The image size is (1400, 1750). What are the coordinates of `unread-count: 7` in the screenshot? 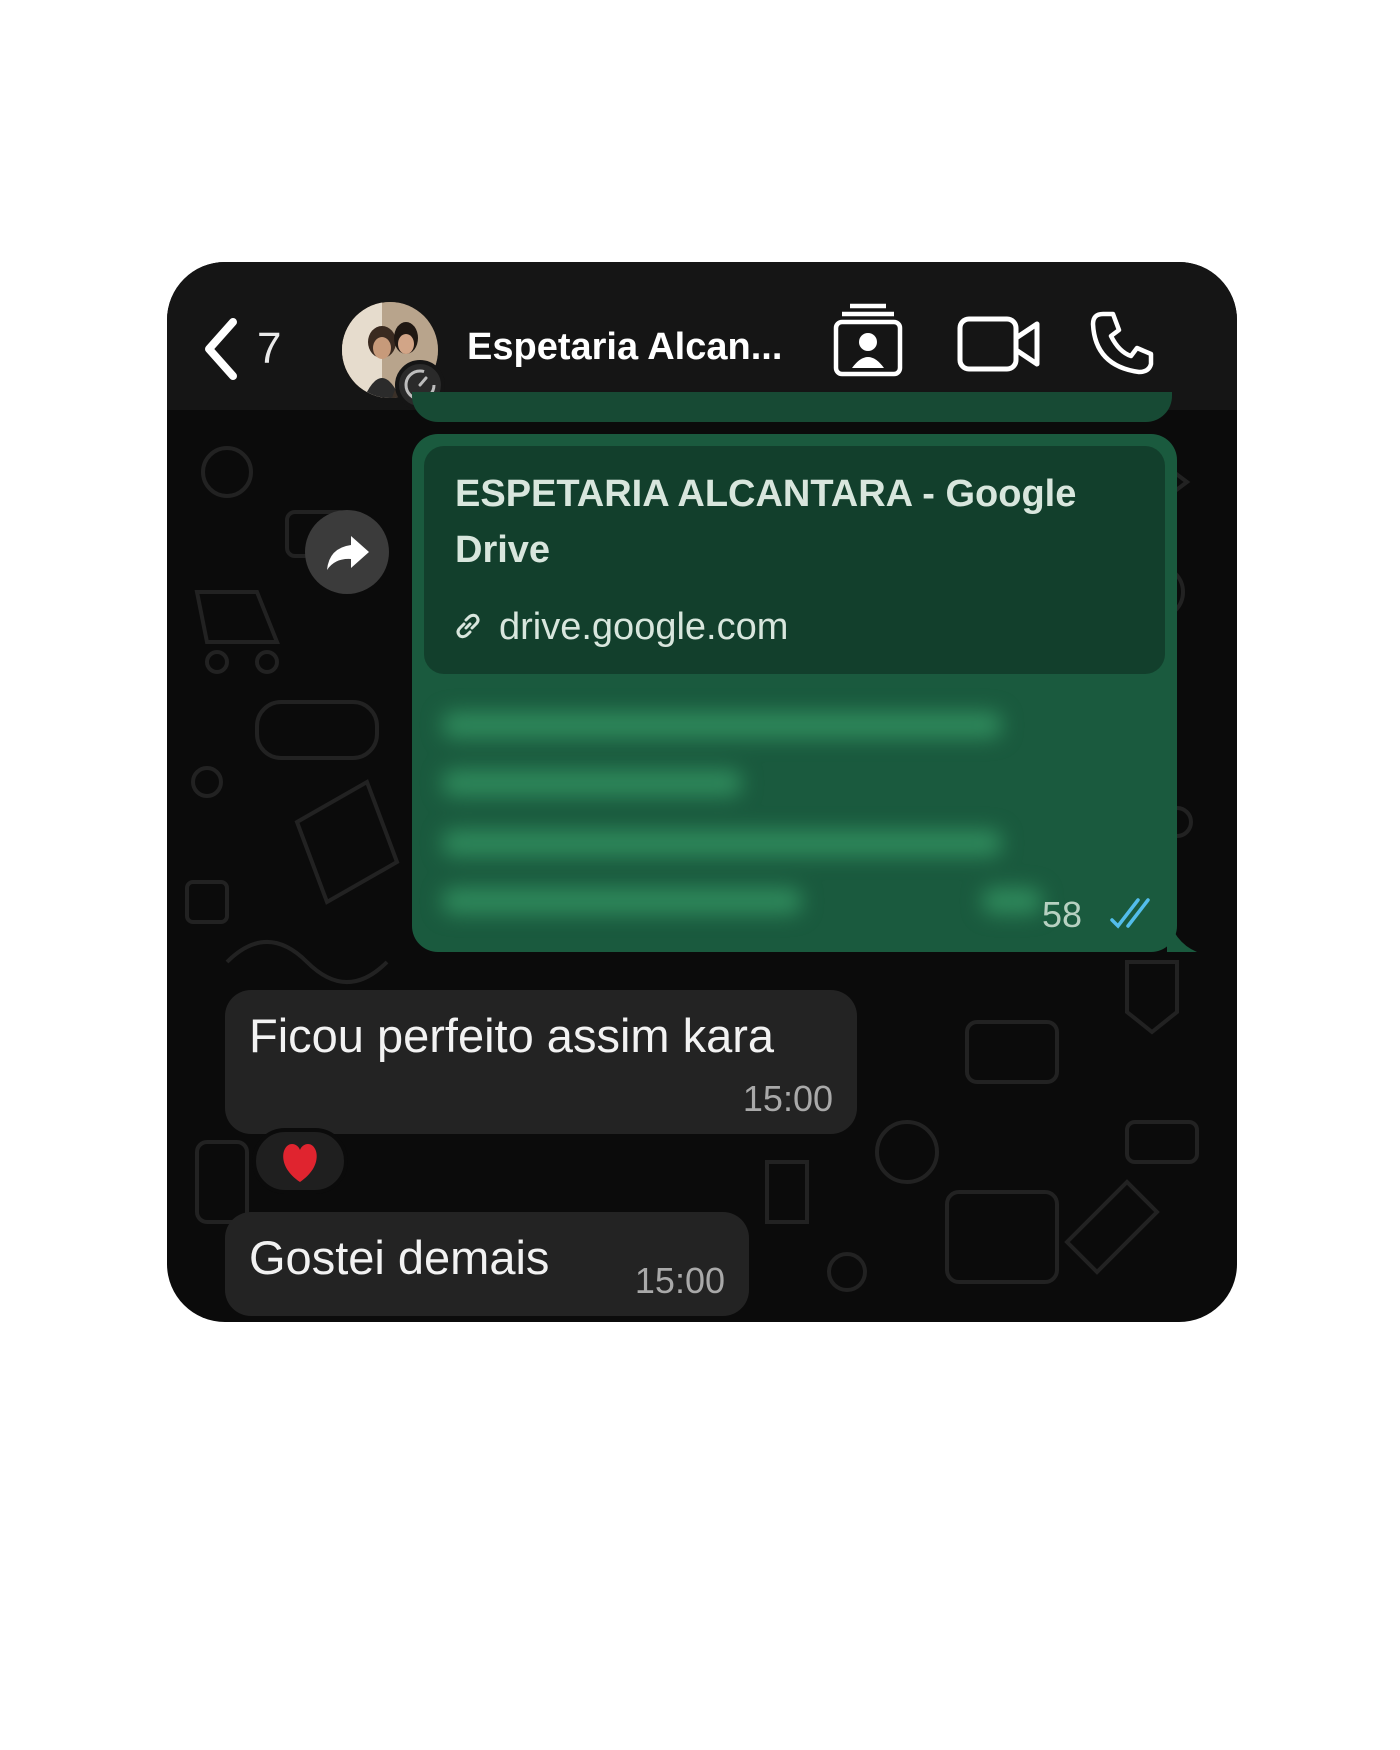 It's located at (269, 348).